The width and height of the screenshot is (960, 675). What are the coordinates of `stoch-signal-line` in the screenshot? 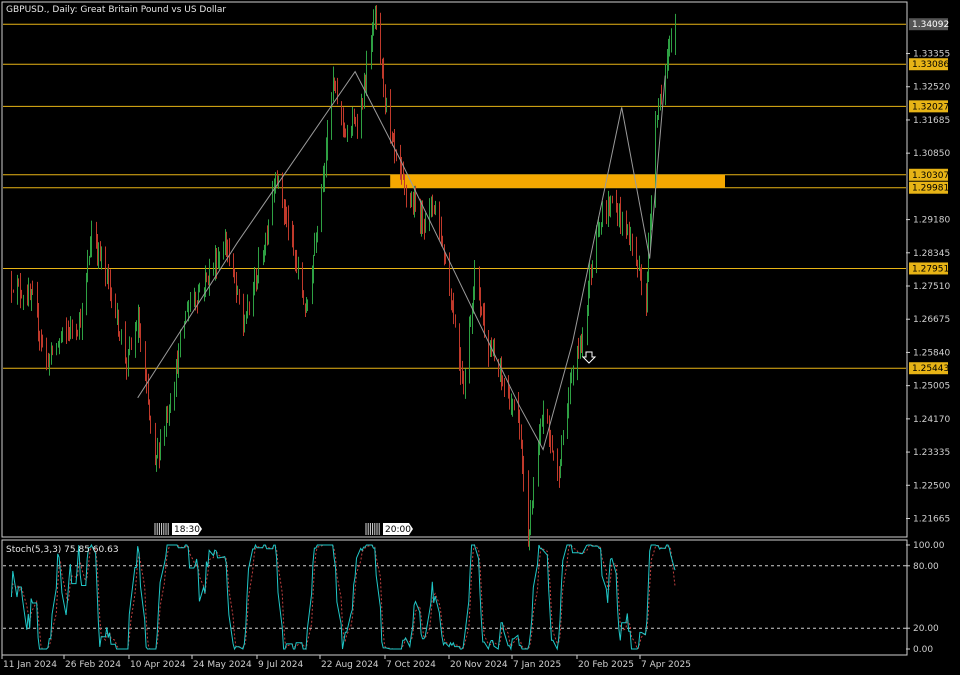 It's located at (343, 597).